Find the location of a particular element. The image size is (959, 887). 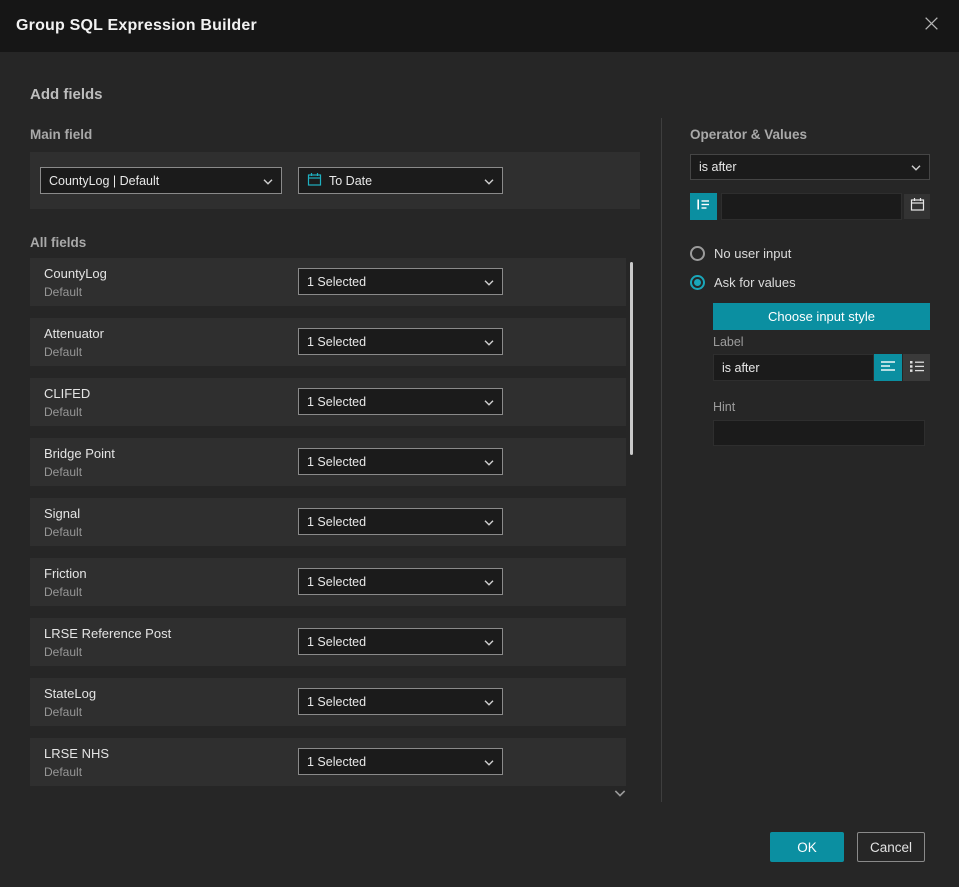

vertical-divider is located at coordinates (661, 460).